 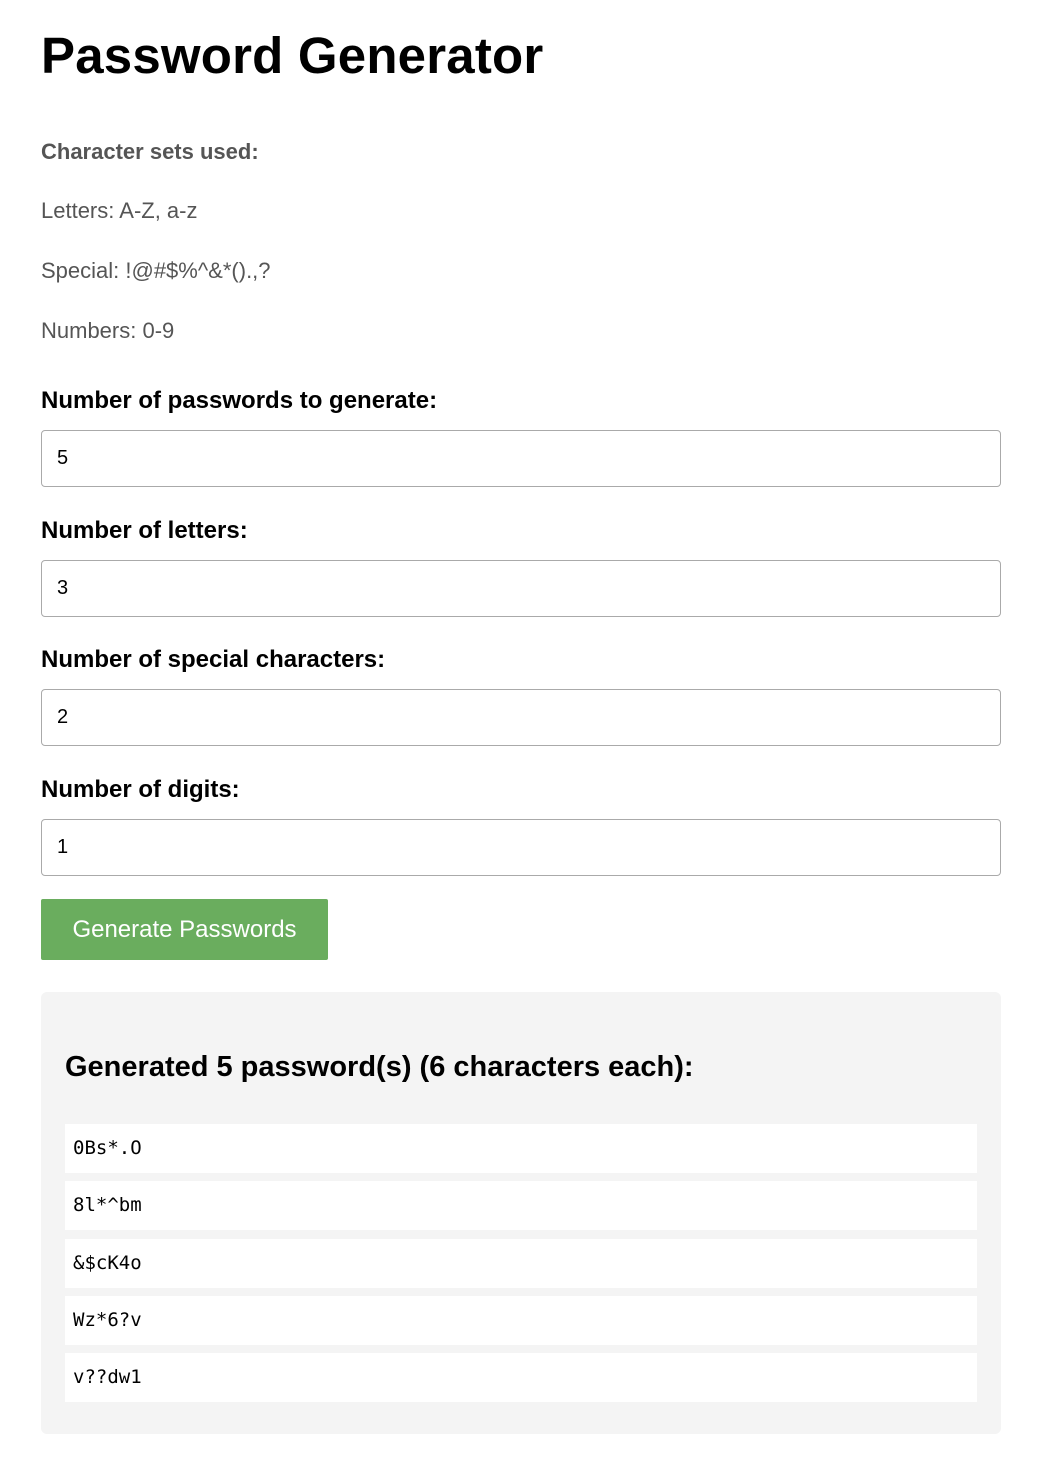 I want to click on special-count-label: Number of special characters:, so click(x=213, y=659).